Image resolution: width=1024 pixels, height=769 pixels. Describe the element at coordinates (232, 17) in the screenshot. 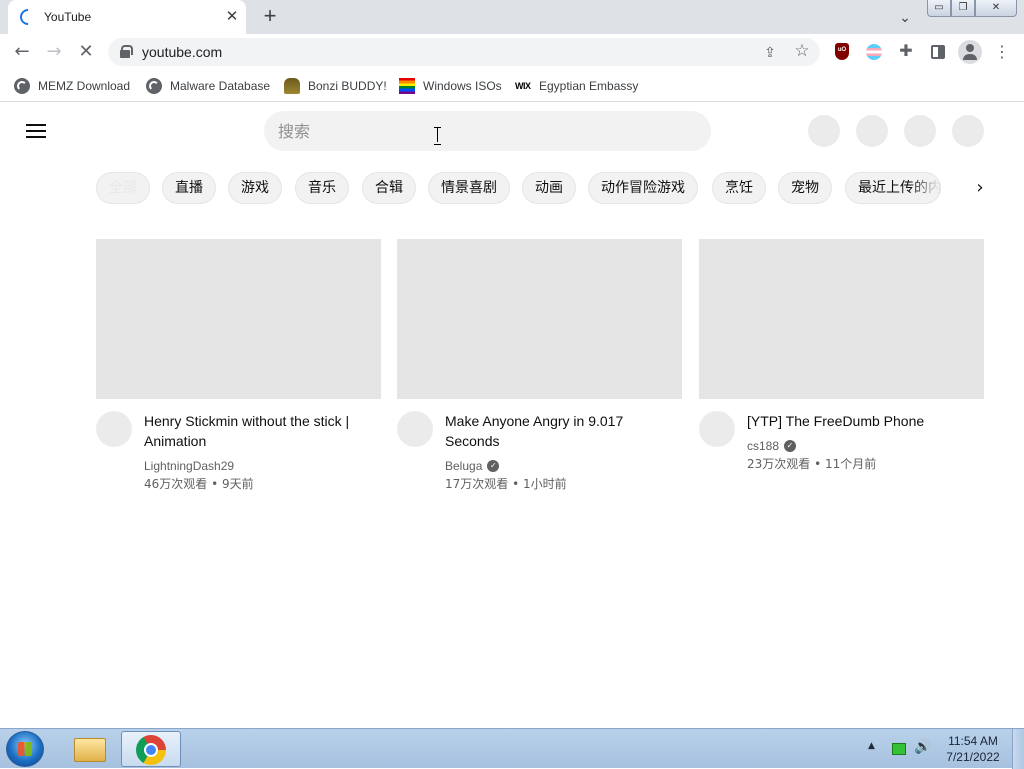

I see `tab-close-button: ✕` at that location.